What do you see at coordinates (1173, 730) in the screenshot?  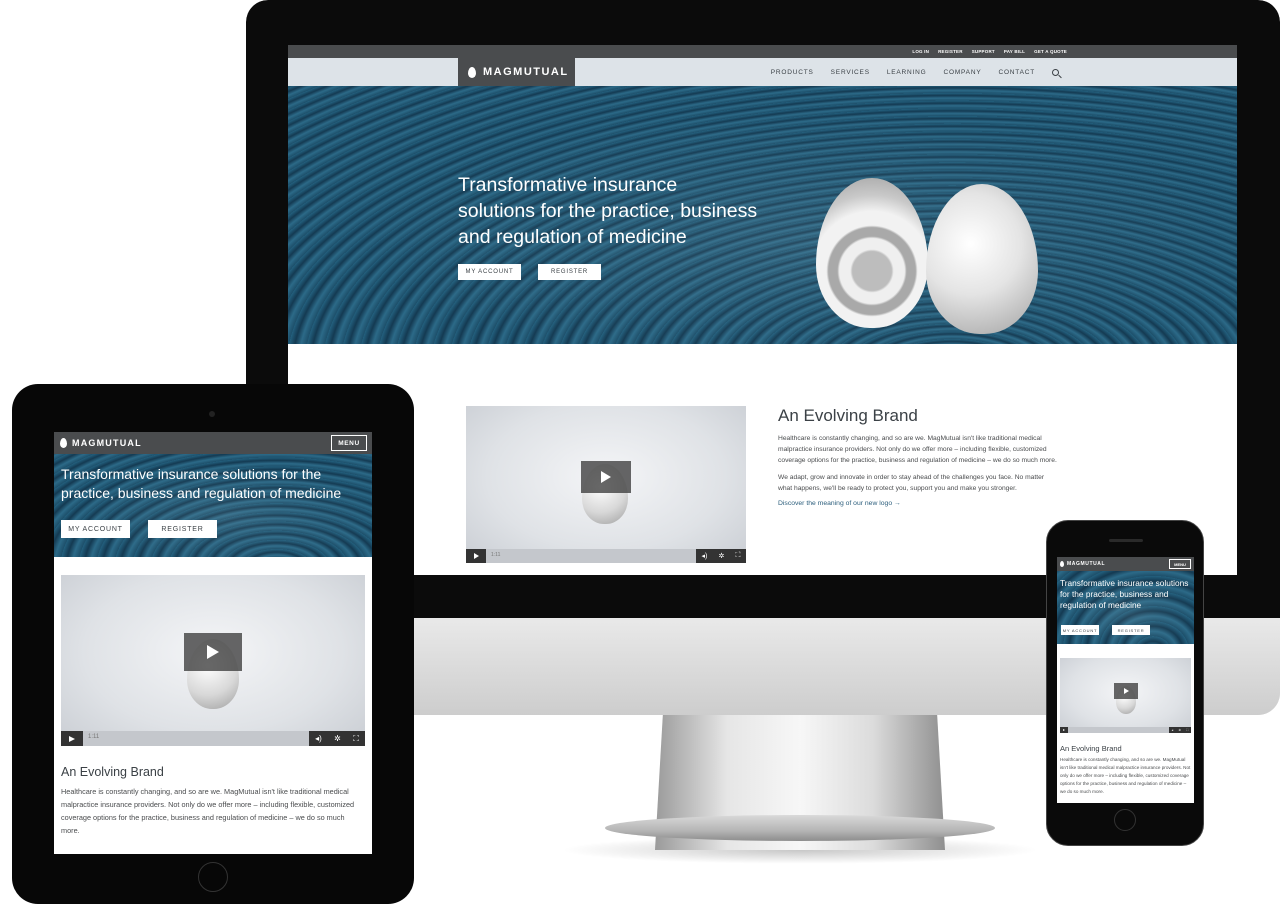 I see `volume-icon: ◂` at bounding box center [1173, 730].